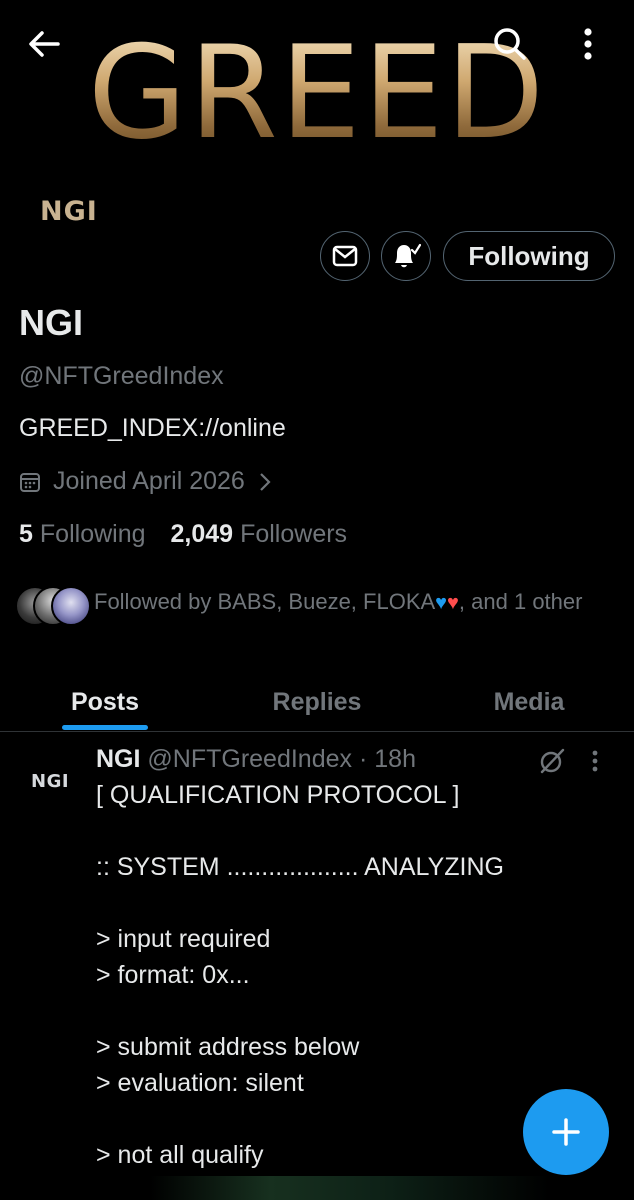  I want to click on back-button, so click(44, 44).